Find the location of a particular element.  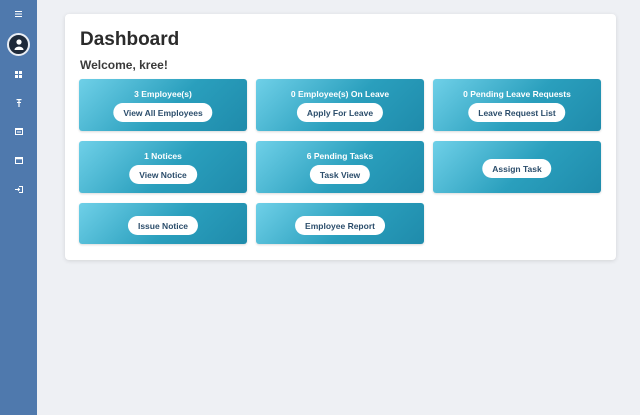

tasks-tile: 6 Pending Tasks Task View is located at coordinates (340, 167).